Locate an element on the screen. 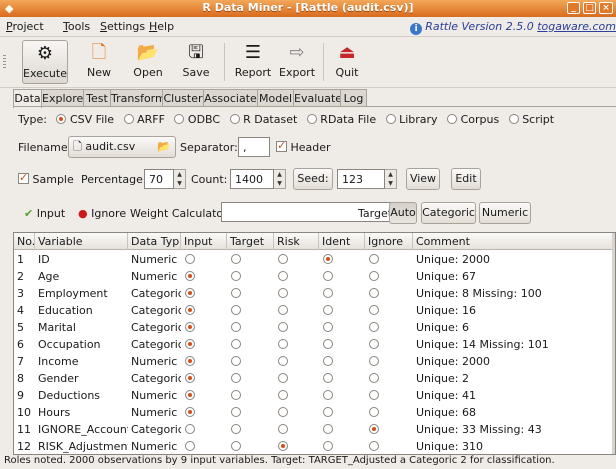 The width and height of the screenshot is (616, 469). tab-model: Model is located at coordinates (275, 98).